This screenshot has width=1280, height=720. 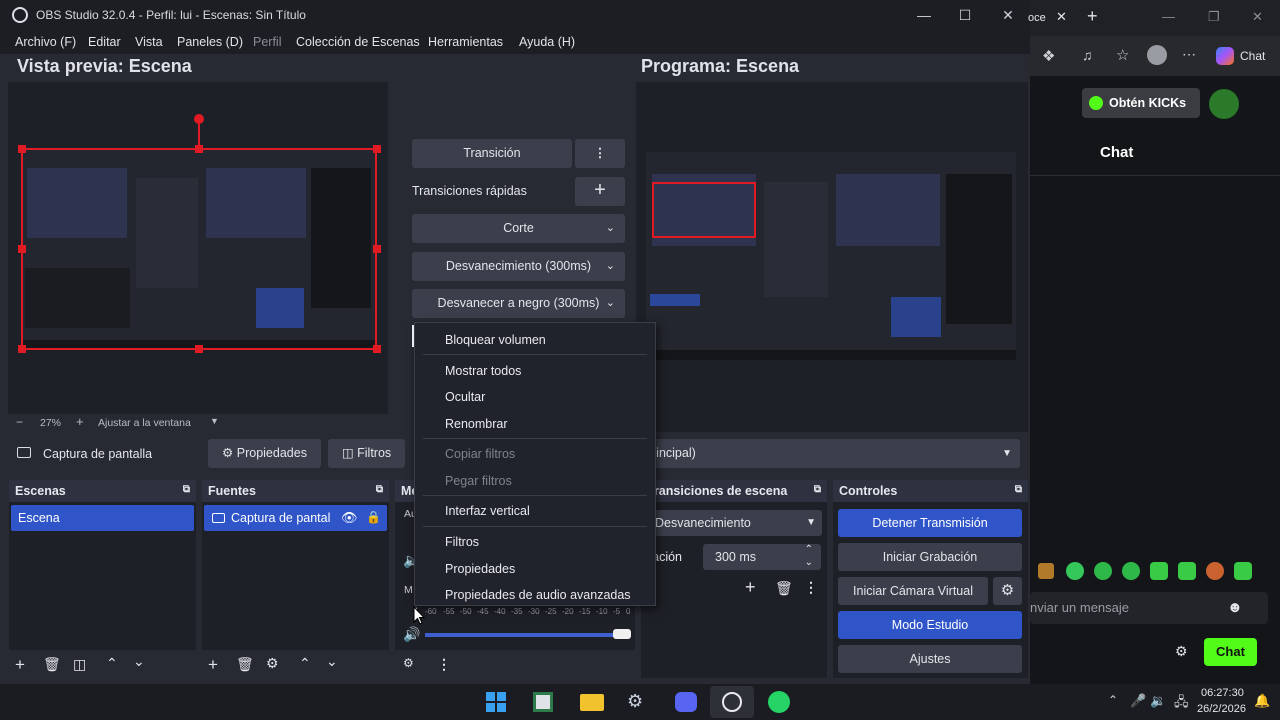 I want to click on copilot-icon, so click(x=1225, y=56).